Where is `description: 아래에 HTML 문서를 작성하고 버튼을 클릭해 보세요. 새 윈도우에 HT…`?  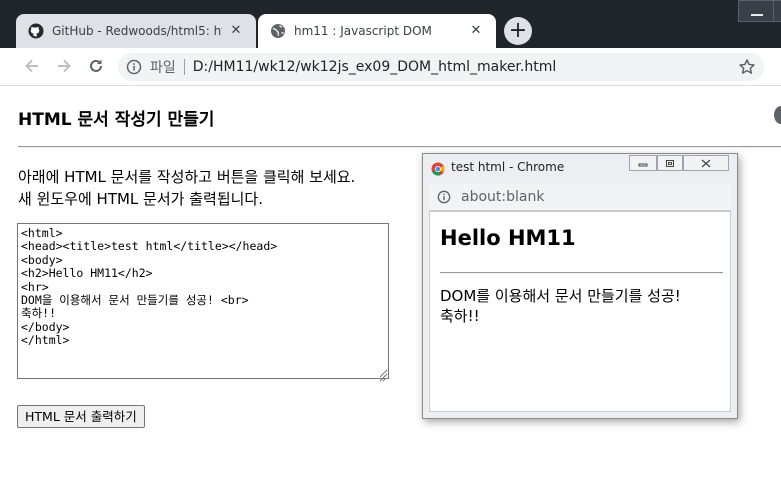
description: 아래에 HTML 문서를 작성하고 버튼을 클릭해 보세요. 새 윈도우에 HT… is located at coordinates (186, 188).